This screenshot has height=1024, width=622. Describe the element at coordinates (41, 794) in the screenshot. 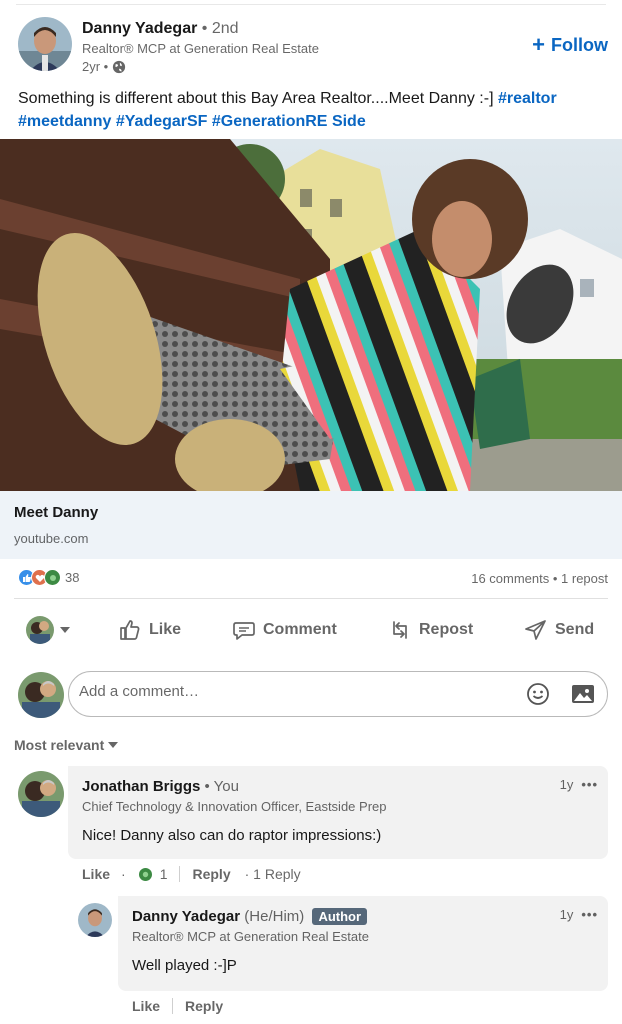

I see `comment-author-avatar` at that location.